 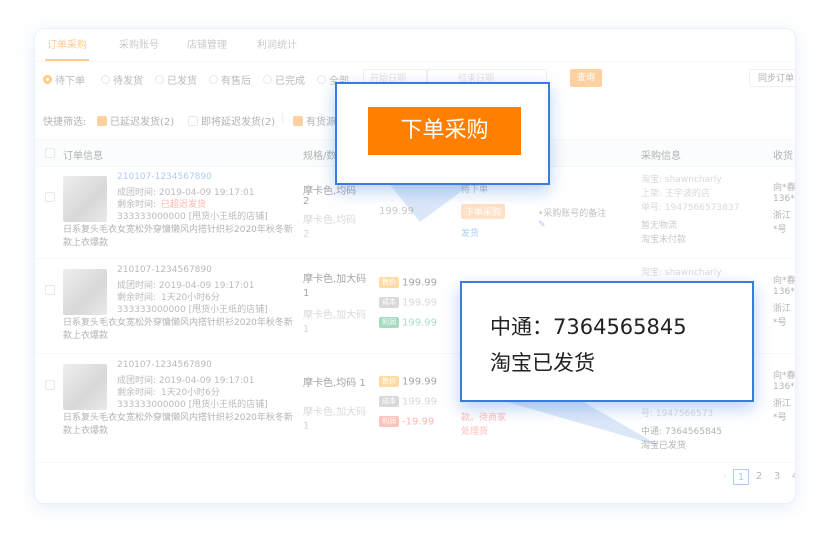 What do you see at coordinates (607, 341) in the screenshot?
I see `shipping-info-callout: 中通：7364565845 淘宝已发货` at bounding box center [607, 341].